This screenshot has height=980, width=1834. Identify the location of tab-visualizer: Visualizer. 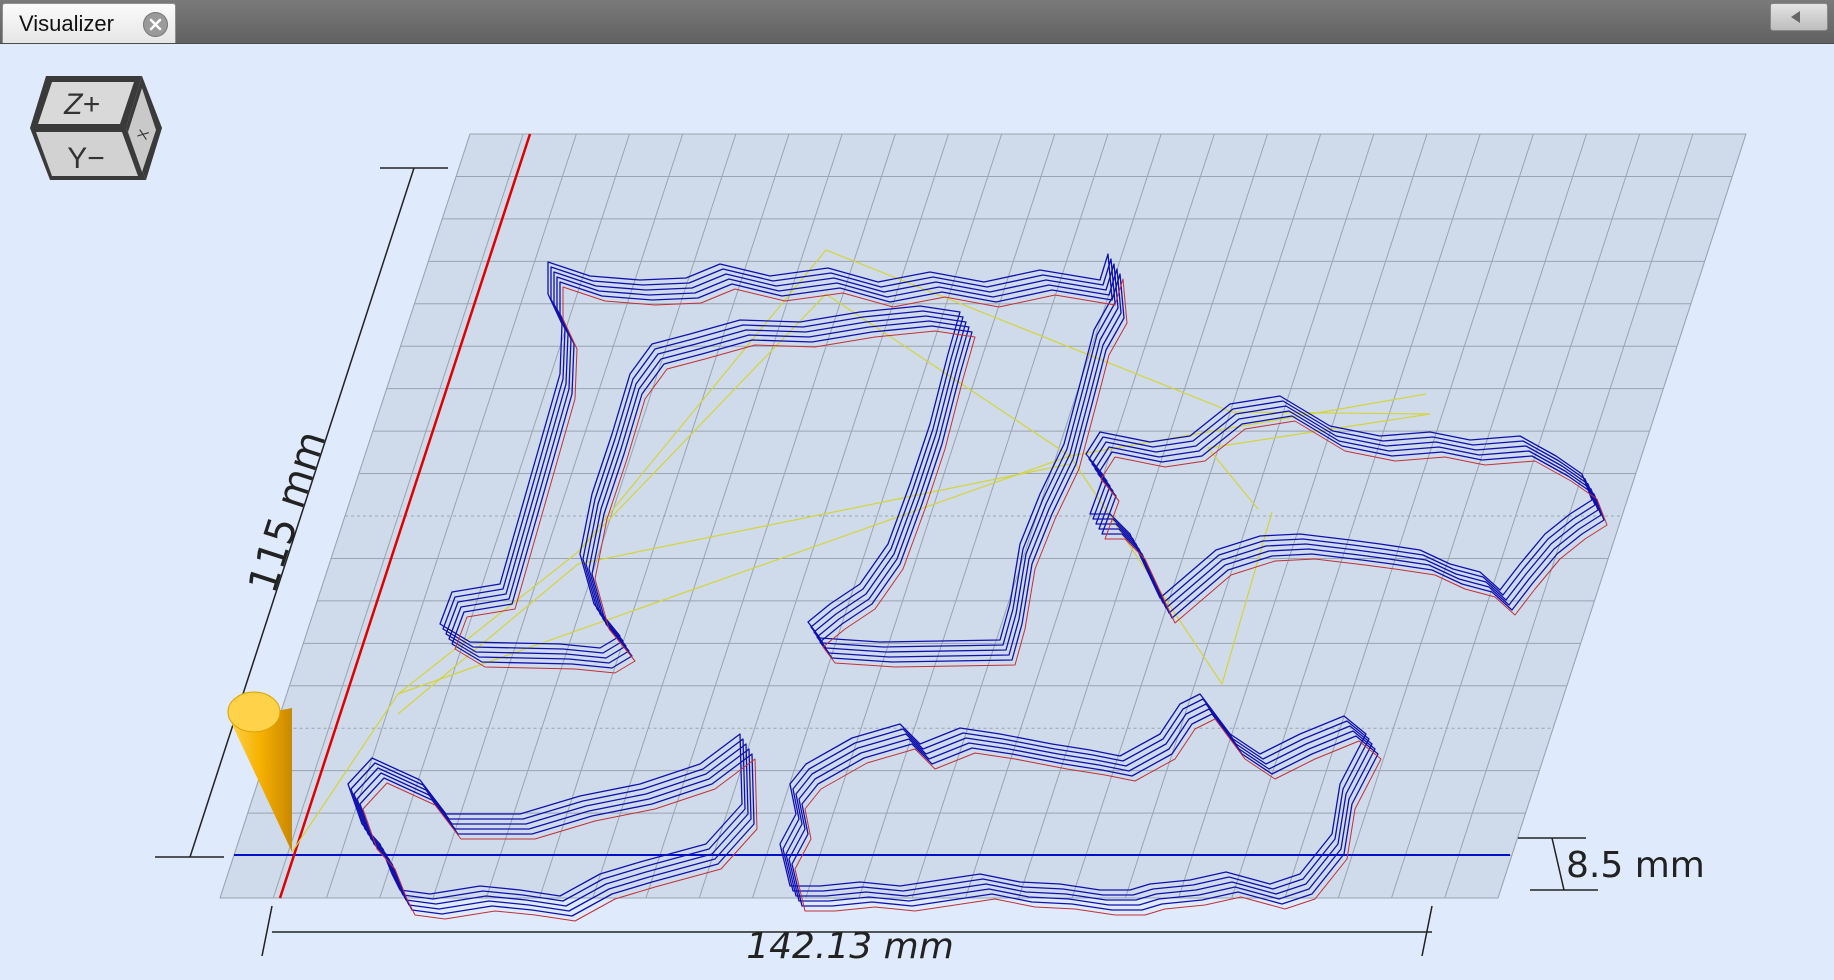
(89, 23).